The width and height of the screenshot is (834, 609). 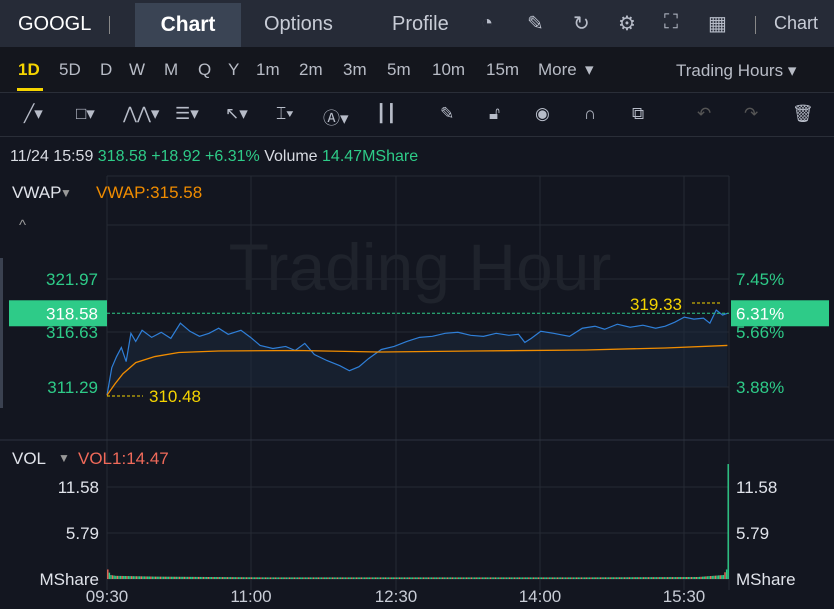 What do you see at coordinates (760, 387) in the screenshot?
I see `y-tick-right: 3.88%` at bounding box center [760, 387].